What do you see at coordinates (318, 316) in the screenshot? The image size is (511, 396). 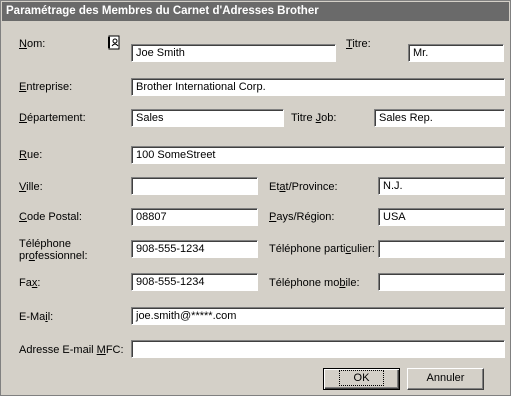 I see `email-input: joe.smith@*****.com` at bounding box center [318, 316].